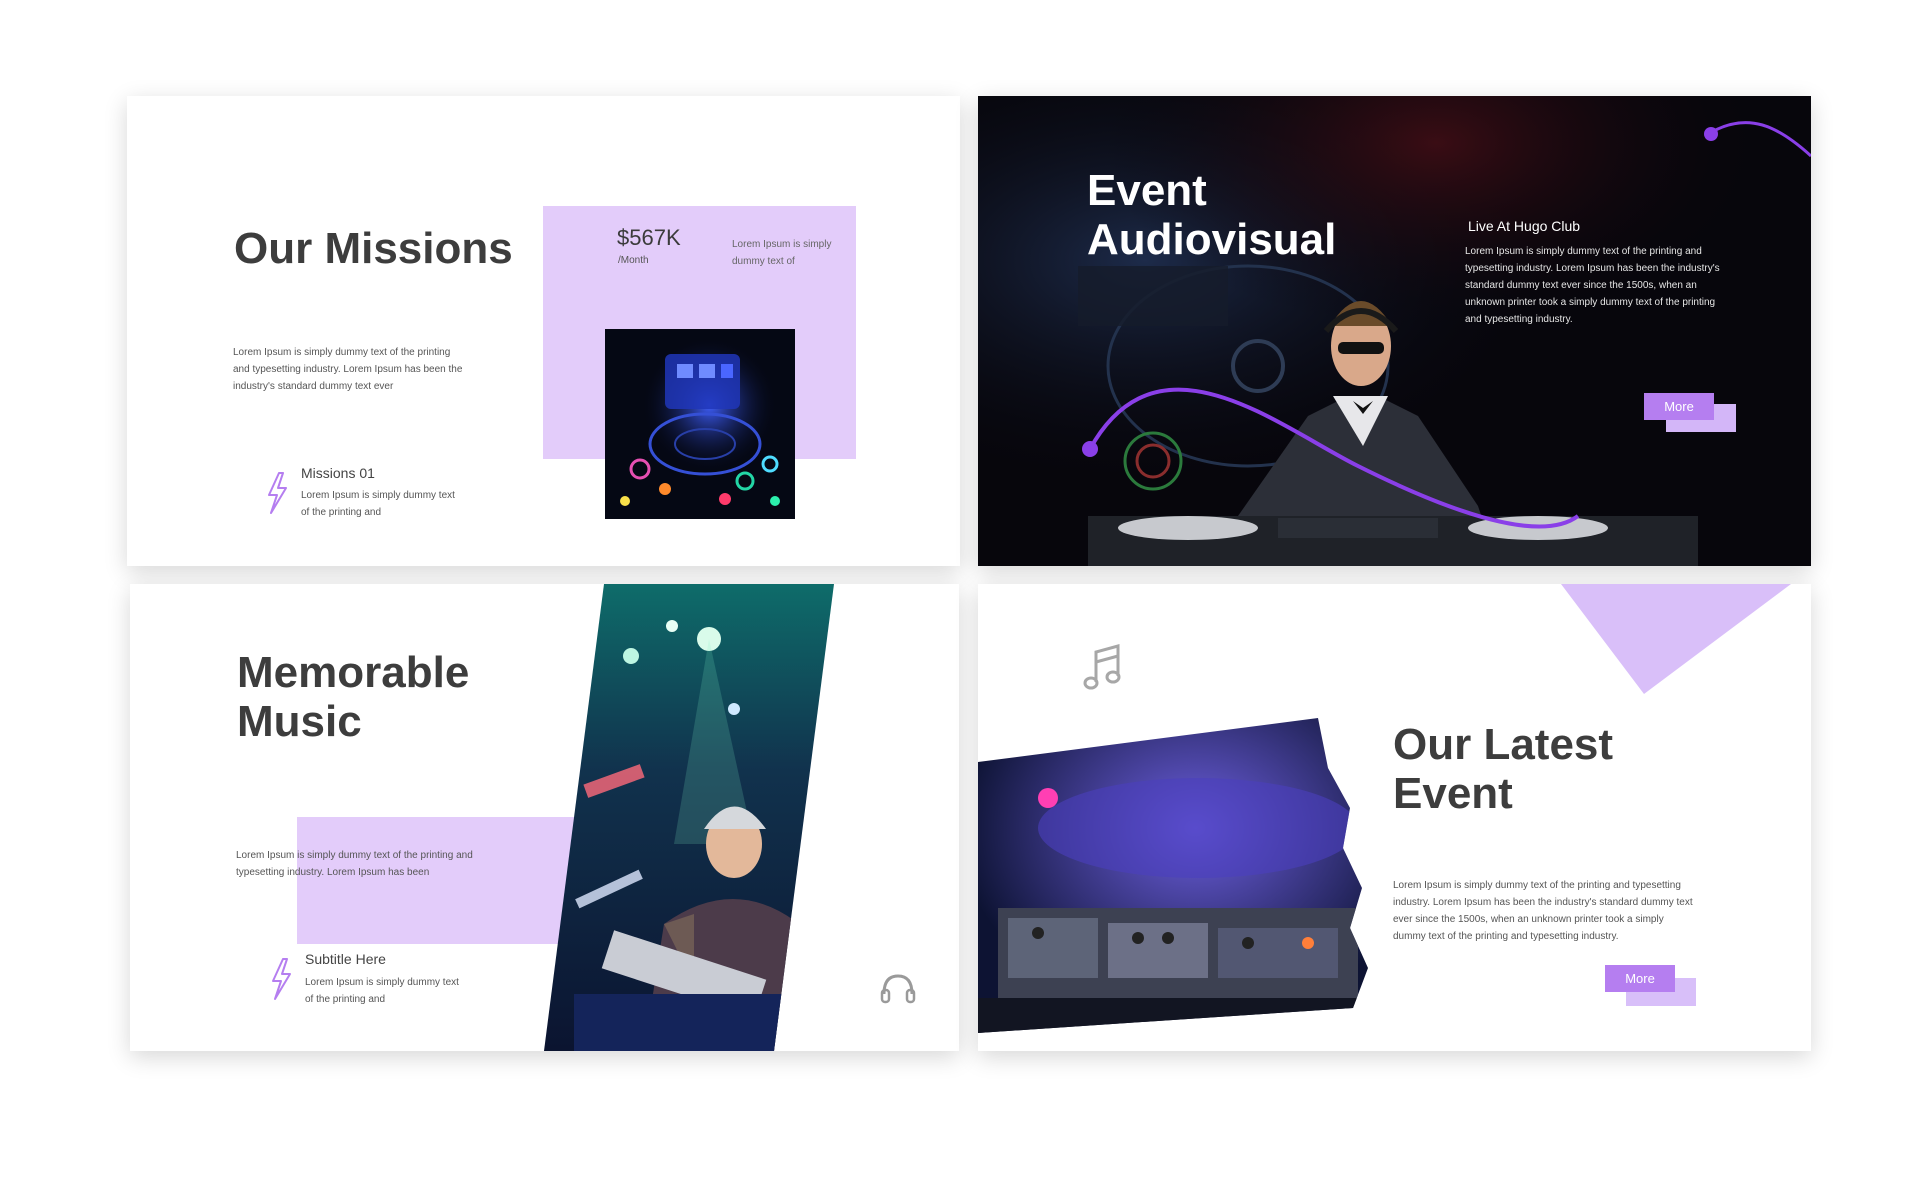  Describe the element at coordinates (353, 672) in the screenshot. I see `title-line-1: Memorable` at that location.